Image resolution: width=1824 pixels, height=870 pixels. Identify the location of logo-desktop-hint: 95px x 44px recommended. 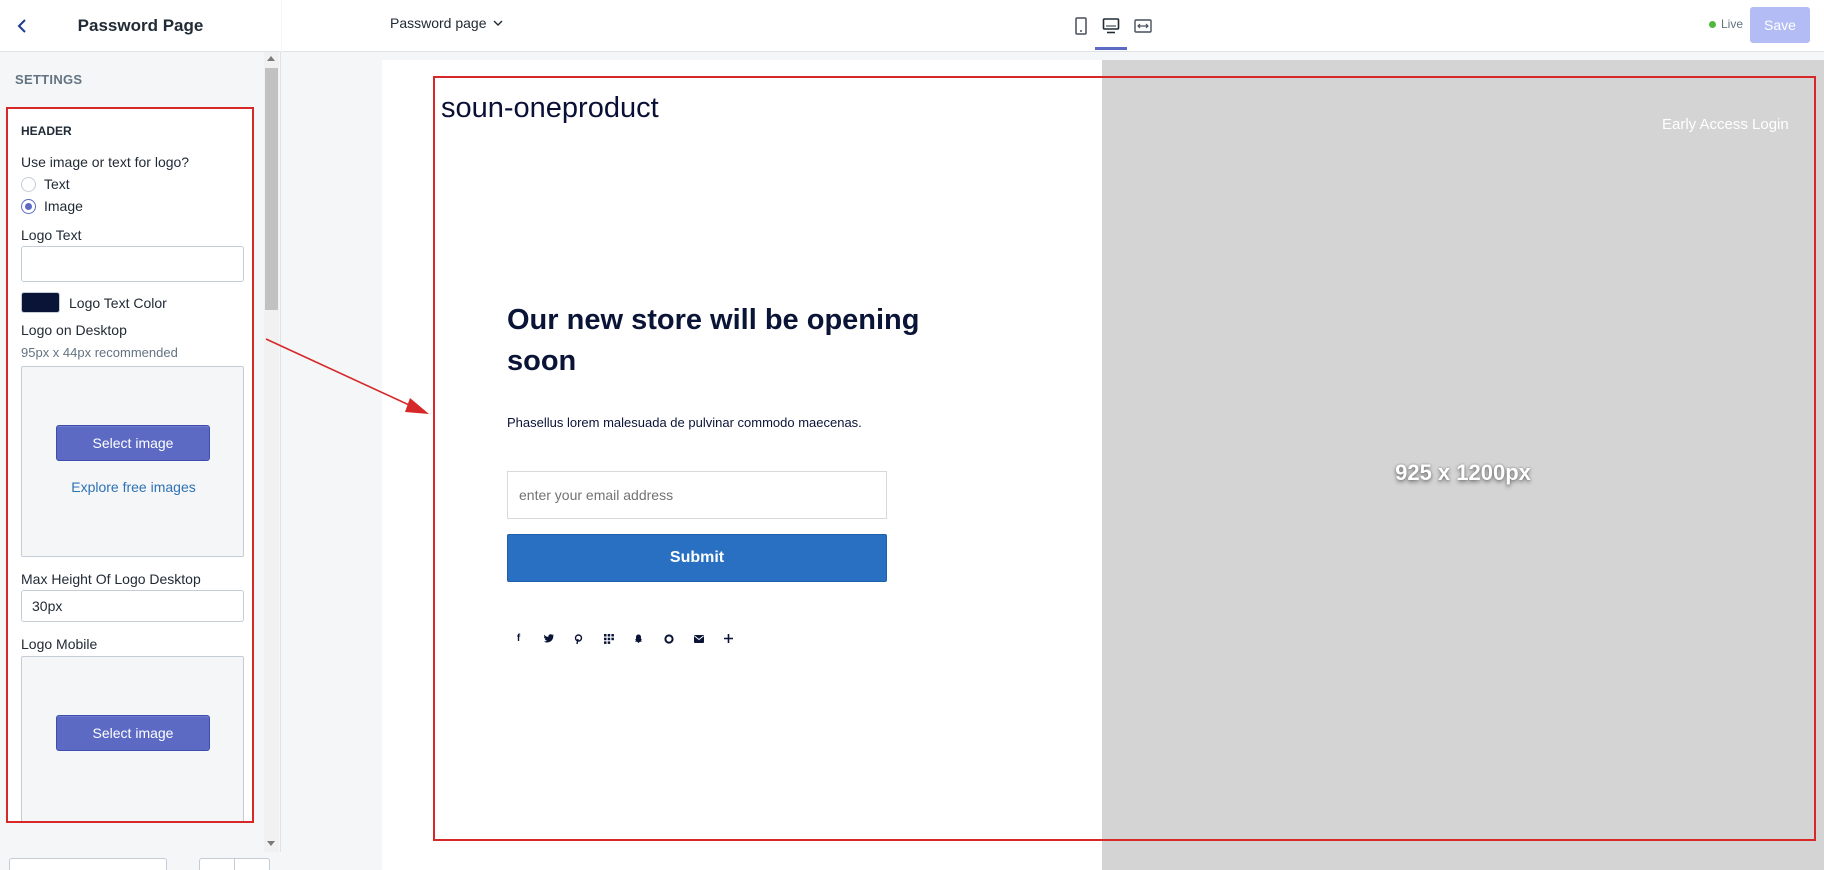
(99, 352).